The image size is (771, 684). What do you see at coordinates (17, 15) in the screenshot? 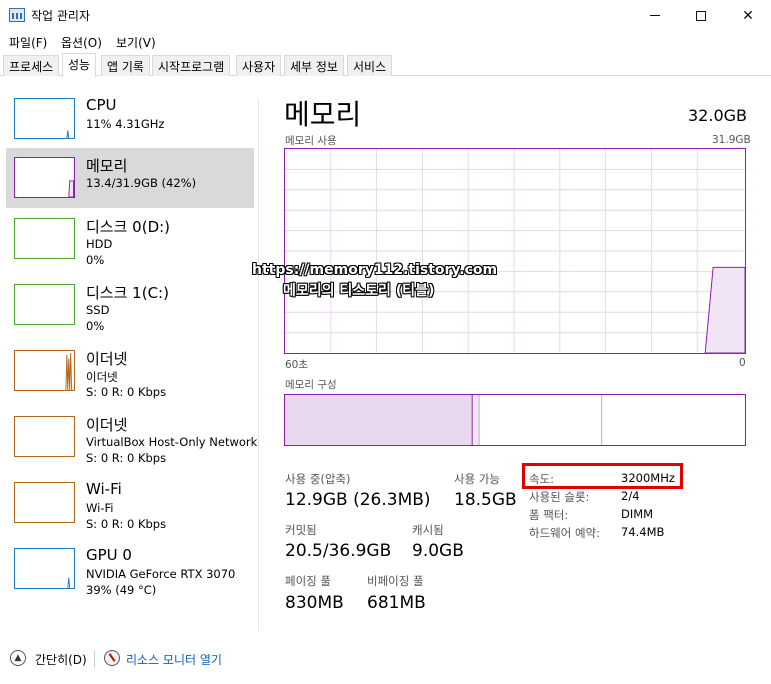
I see `task-manager-icon` at bounding box center [17, 15].